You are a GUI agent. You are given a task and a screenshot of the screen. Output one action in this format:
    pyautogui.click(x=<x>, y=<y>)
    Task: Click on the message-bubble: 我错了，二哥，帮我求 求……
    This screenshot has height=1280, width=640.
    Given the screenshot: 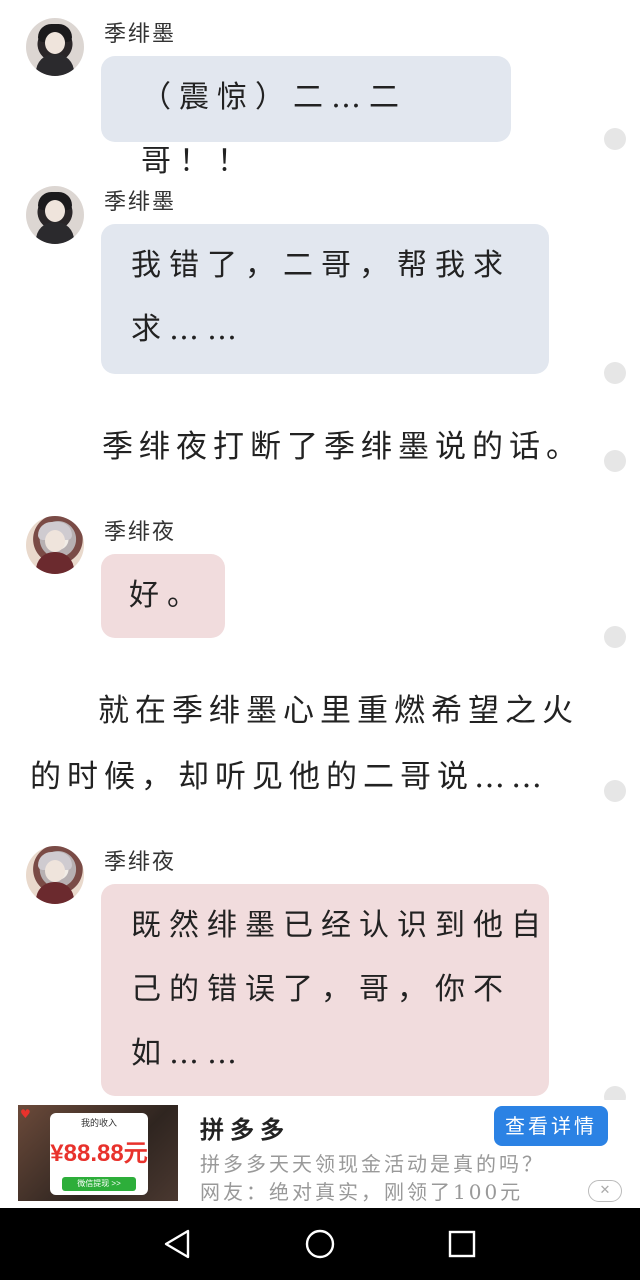 What is the action you would take?
    pyautogui.click(x=325, y=299)
    